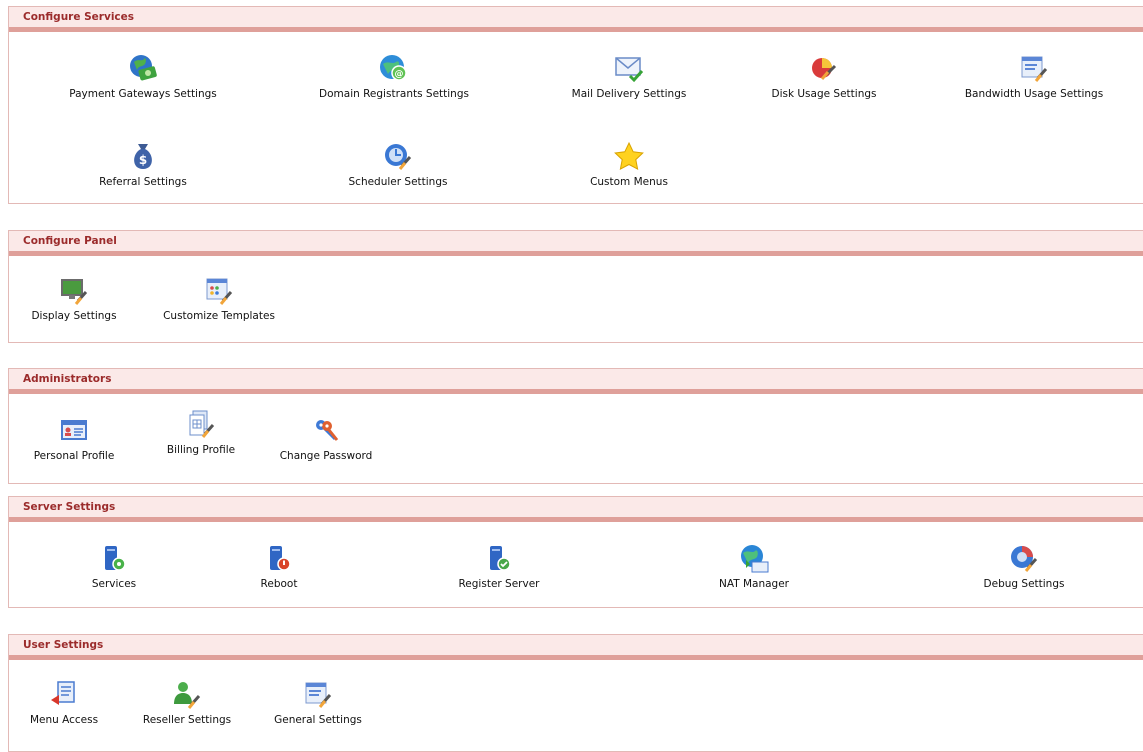 This screenshot has width=1143, height=752. Describe the element at coordinates (500, 558) in the screenshot. I see `server-register-icon` at that location.